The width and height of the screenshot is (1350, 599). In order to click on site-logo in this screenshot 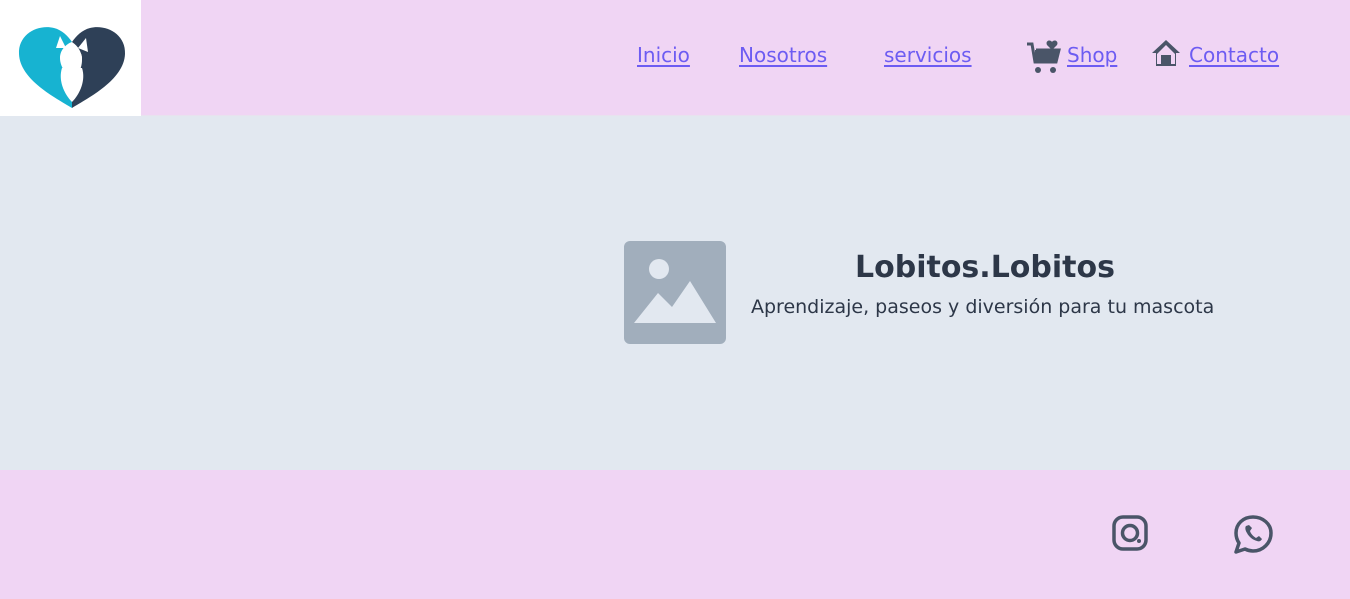, I will do `click(70, 61)`.